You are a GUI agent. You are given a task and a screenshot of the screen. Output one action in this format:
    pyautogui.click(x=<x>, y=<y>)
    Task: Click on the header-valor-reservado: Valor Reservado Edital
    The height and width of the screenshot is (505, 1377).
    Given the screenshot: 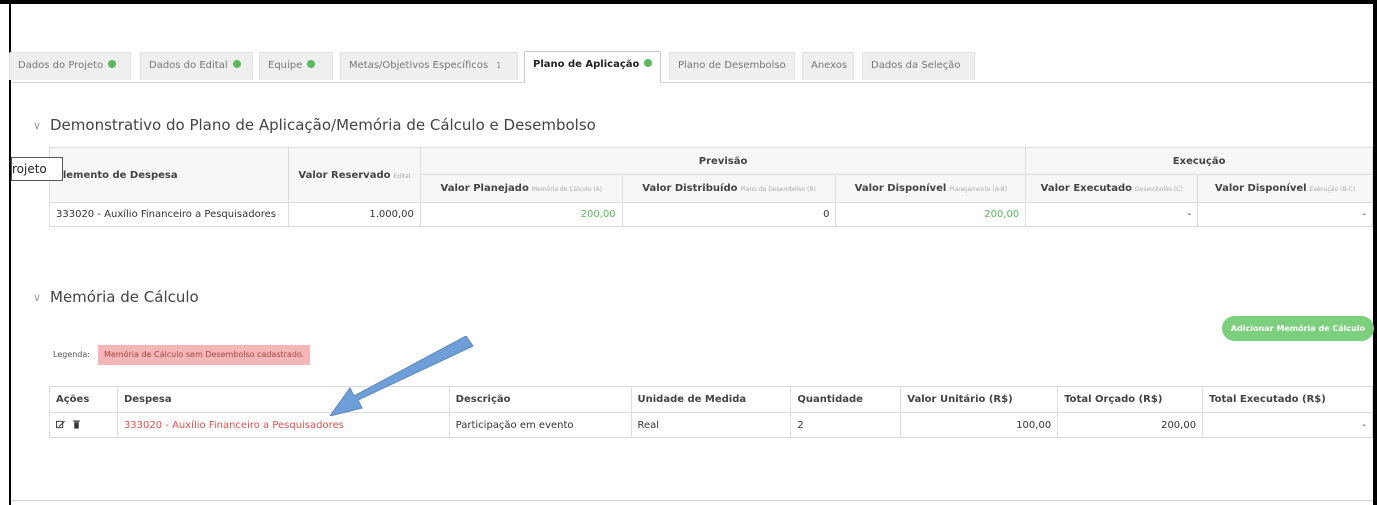 What is the action you would take?
    pyautogui.click(x=354, y=175)
    